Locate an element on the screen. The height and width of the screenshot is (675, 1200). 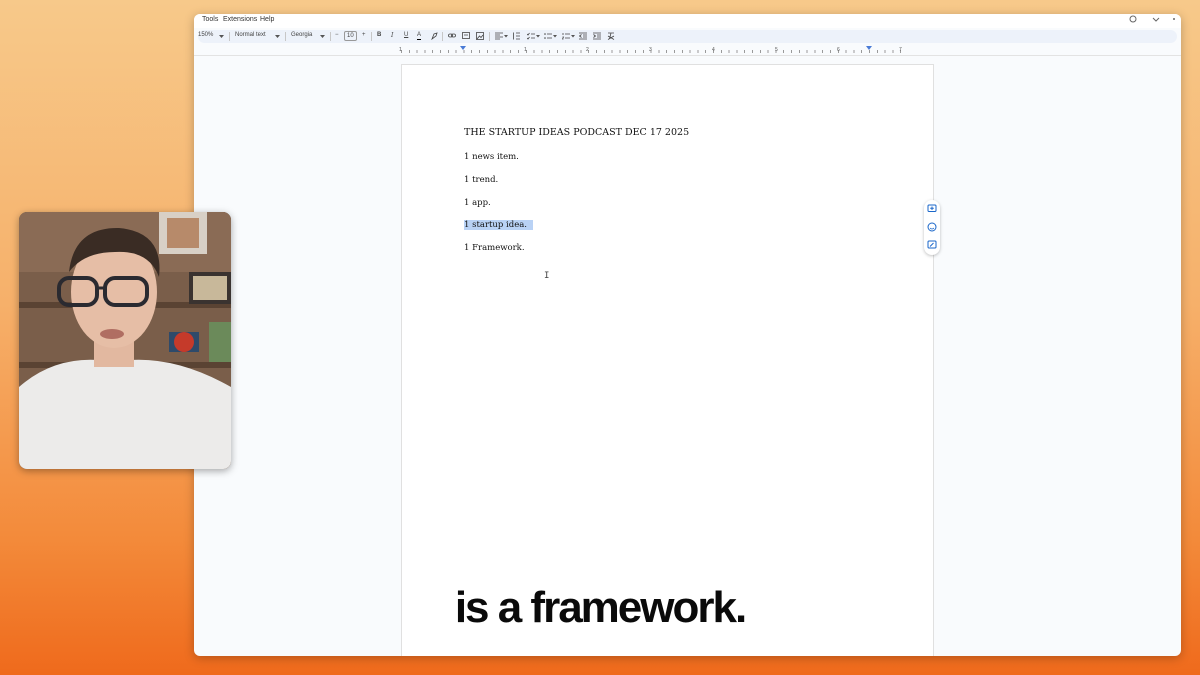
more-icon is located at coordinates (1174, 19).